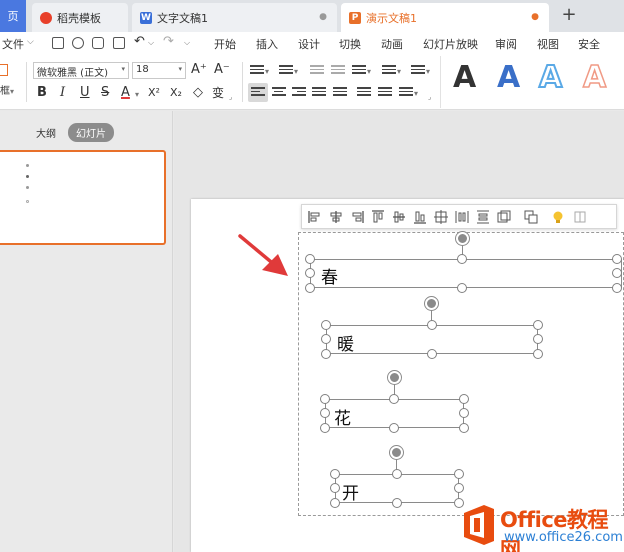 This screenshot has height=552, width=624. Describe the element at coordinates (399, 217) in the screenshot. I see `align-middle-objects-icon` at that location.